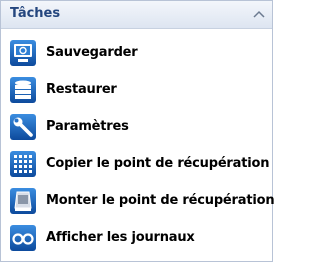  What do you see at coordinates (136, 15) in the screenshot?
I see `panel-header: Tâches` at bounding box center [136, 15].